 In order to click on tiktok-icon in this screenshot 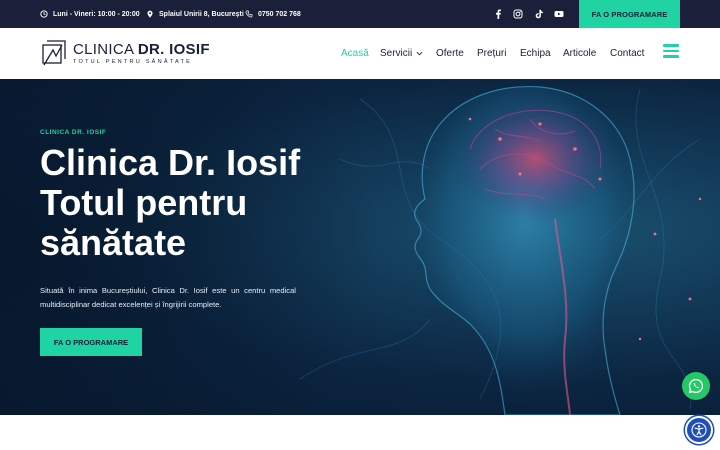, I will do `click(539, 14)`.